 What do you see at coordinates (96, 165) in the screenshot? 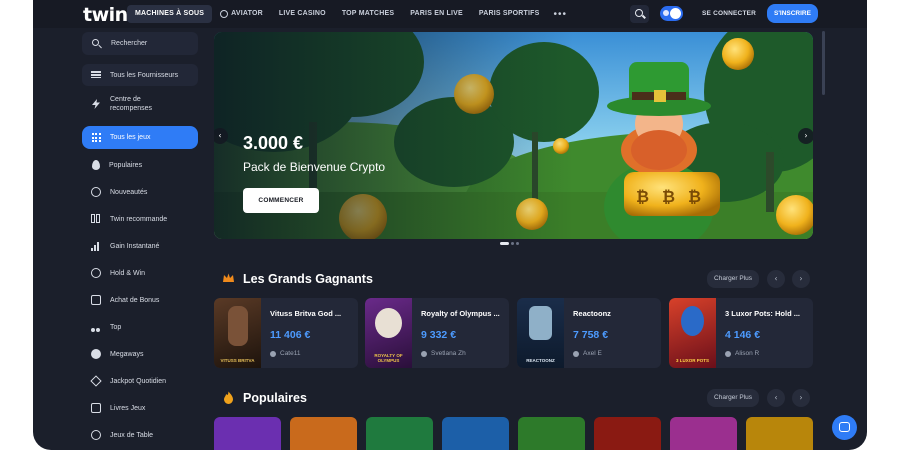
I see `flame-icon` at bounding box center [96, 165].